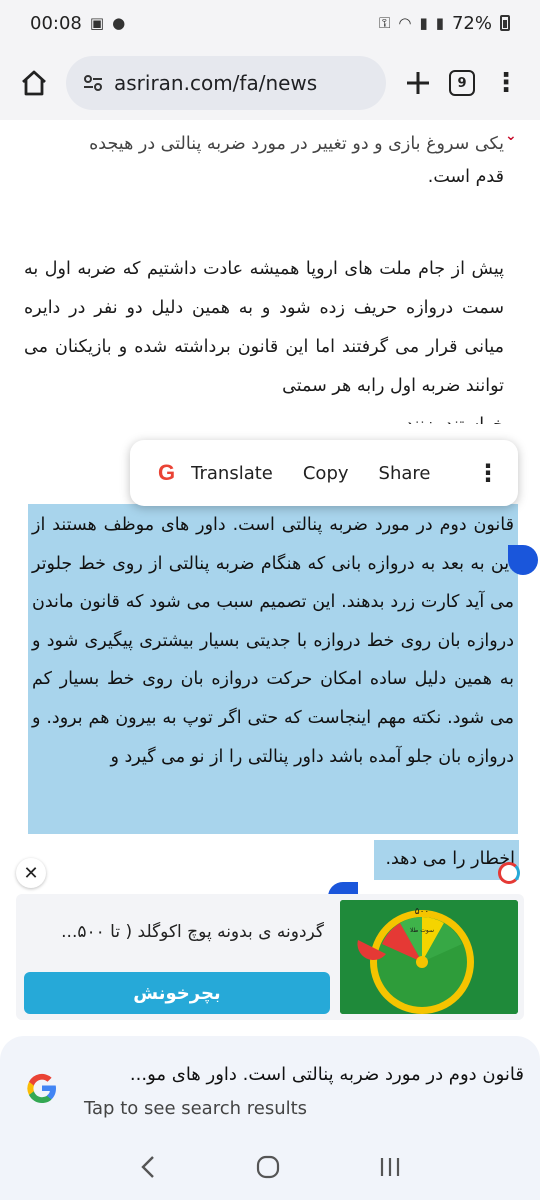 Image resolution: width=540 pixels, height=1200 pixels. Describe the element at coordinates (405, 473) in the screenshot. I see `share-button: Share` at that location.